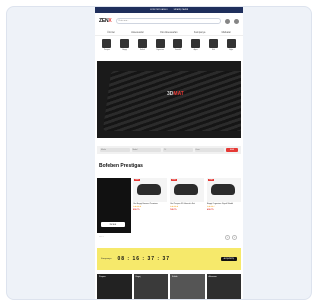  Describe the element at coordinates (142, 50) in the screenshot. I see `category-label: Koltuk` at that location.